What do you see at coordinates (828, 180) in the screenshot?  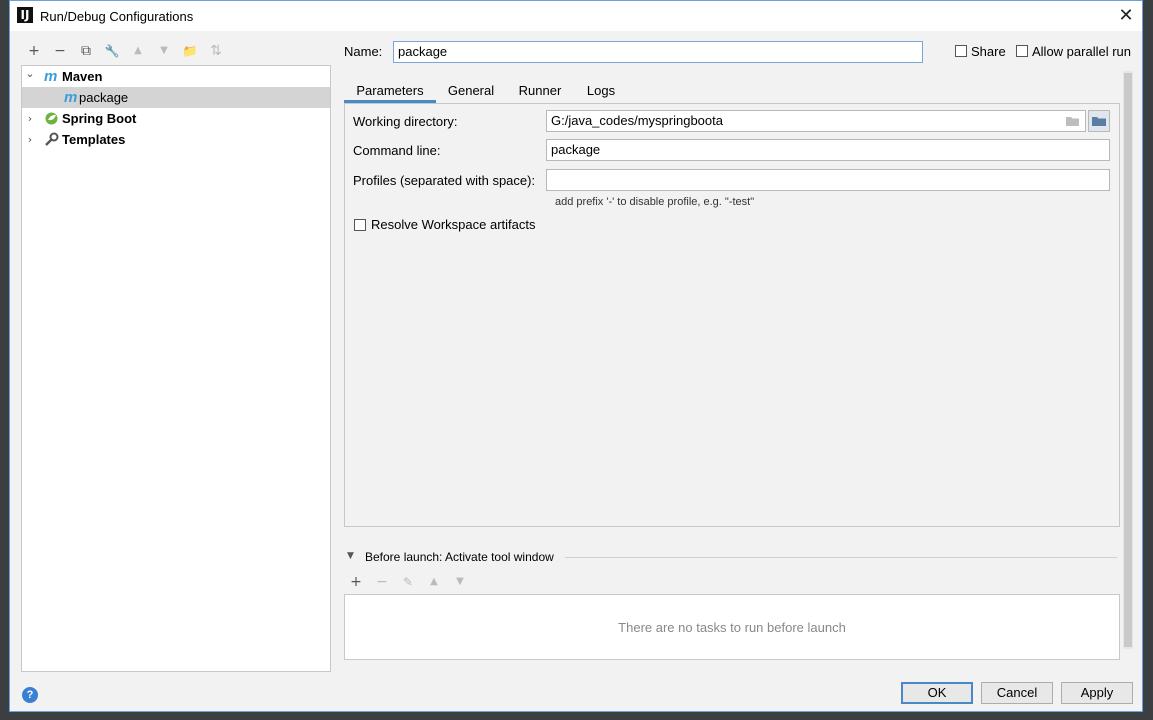 I see `profiles-input` at bounding box center [828, 180].